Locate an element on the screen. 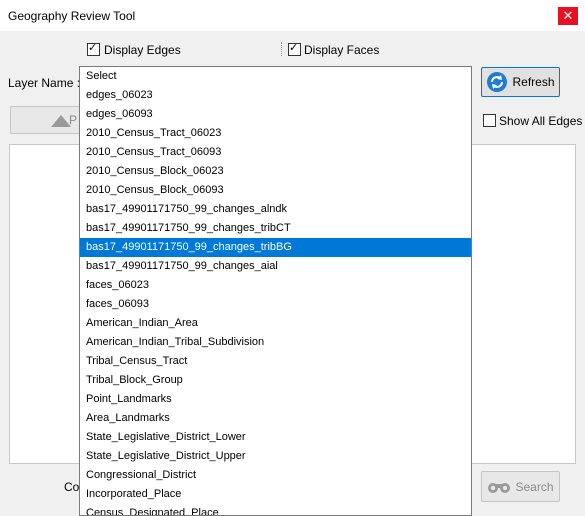 The image size is (585, 516). dropdown-item: 2010_Census_Tract_06023 is located at coordinates (275, 133).